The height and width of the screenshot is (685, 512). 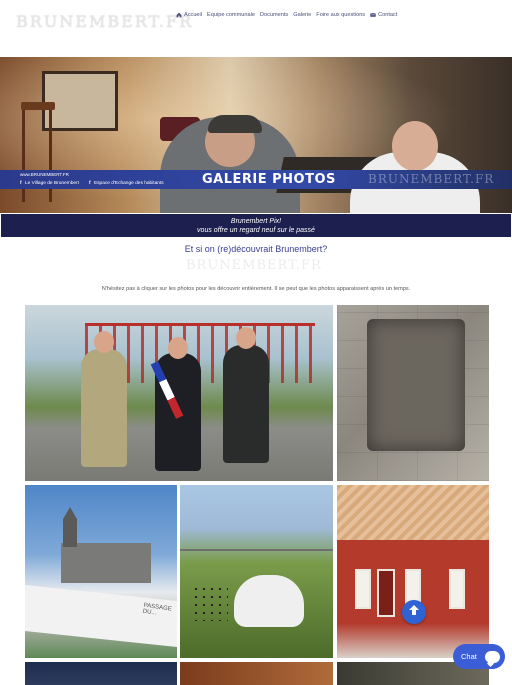 I want to click on photo-horse, so click(x=269, y=601).